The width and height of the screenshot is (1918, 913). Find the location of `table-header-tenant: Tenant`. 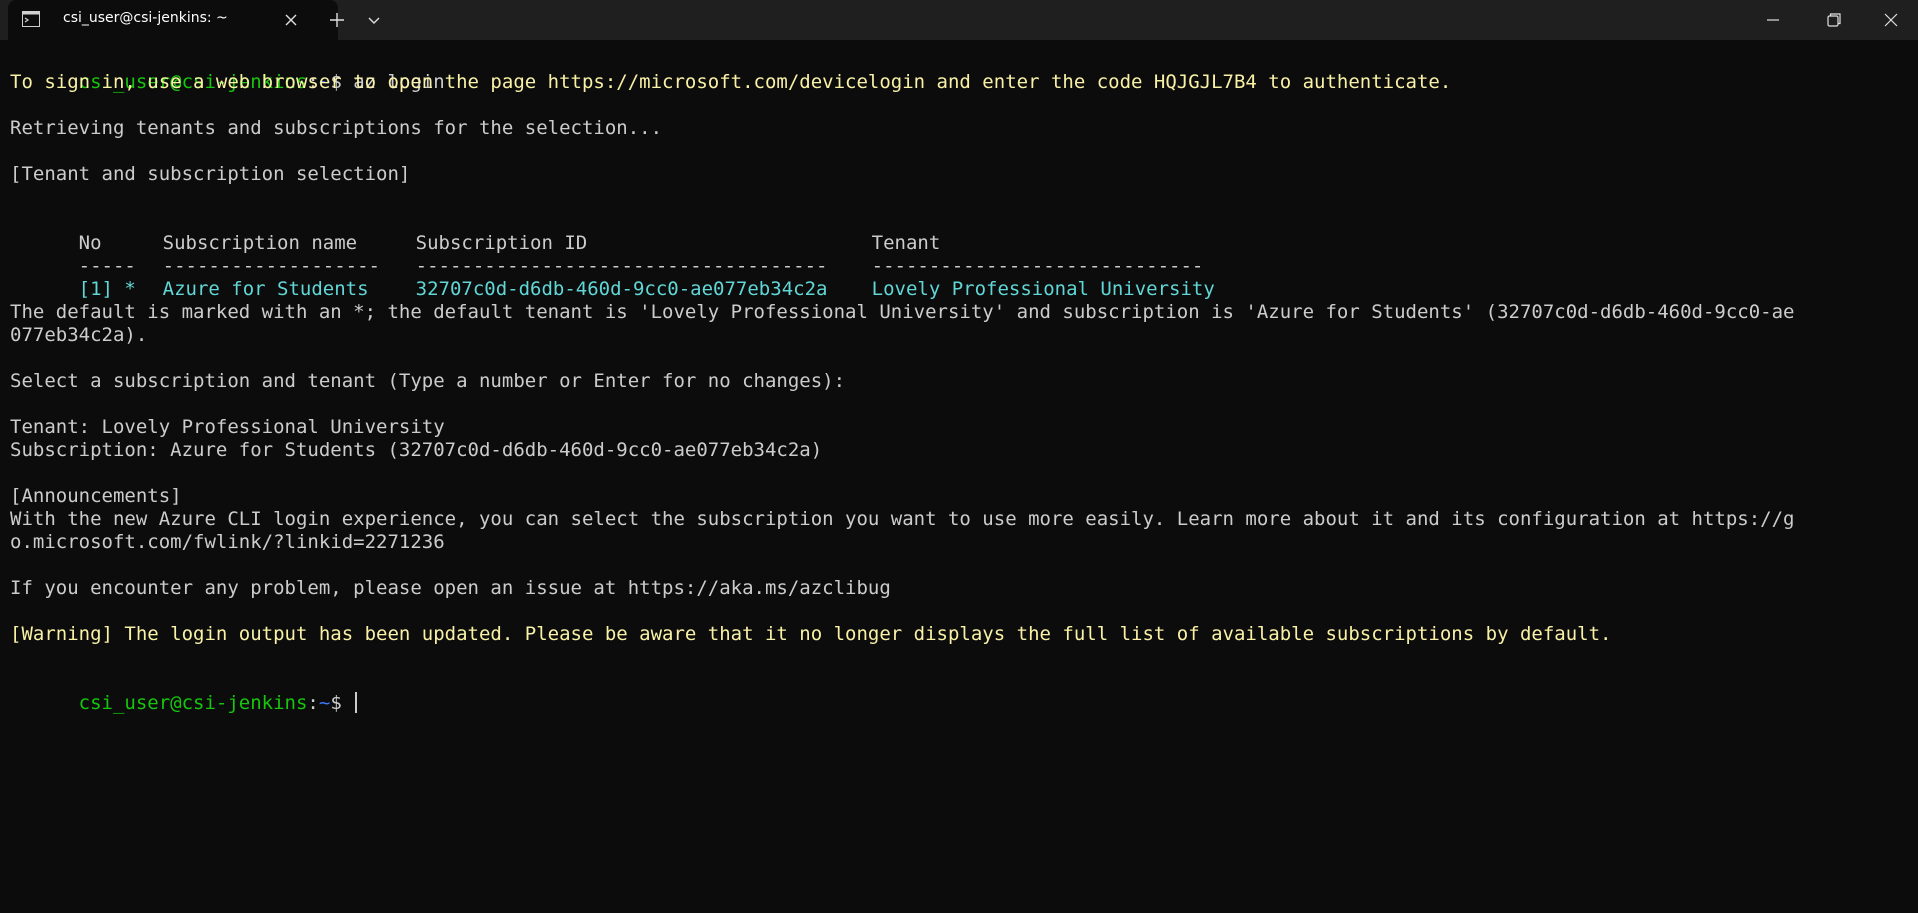

table-header-tenant: Tenant is located at coordinates (906, 243).